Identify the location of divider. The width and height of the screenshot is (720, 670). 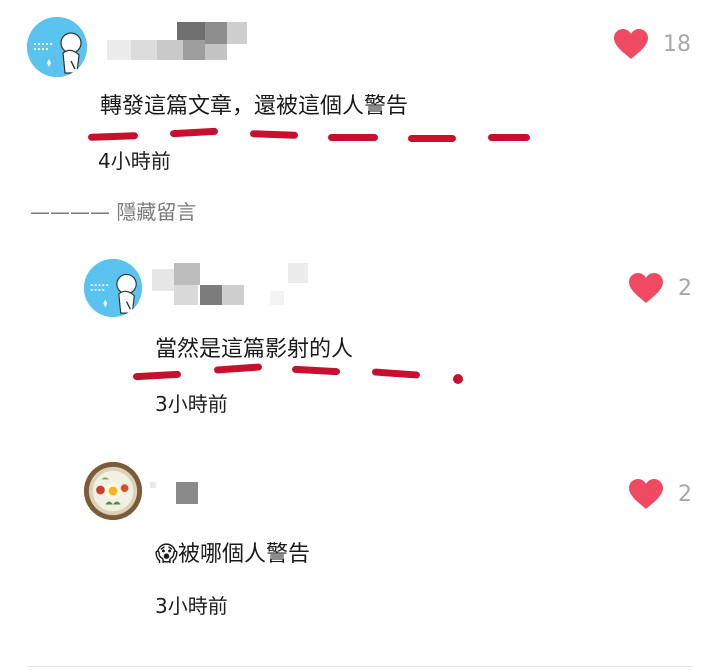
(360, 666).